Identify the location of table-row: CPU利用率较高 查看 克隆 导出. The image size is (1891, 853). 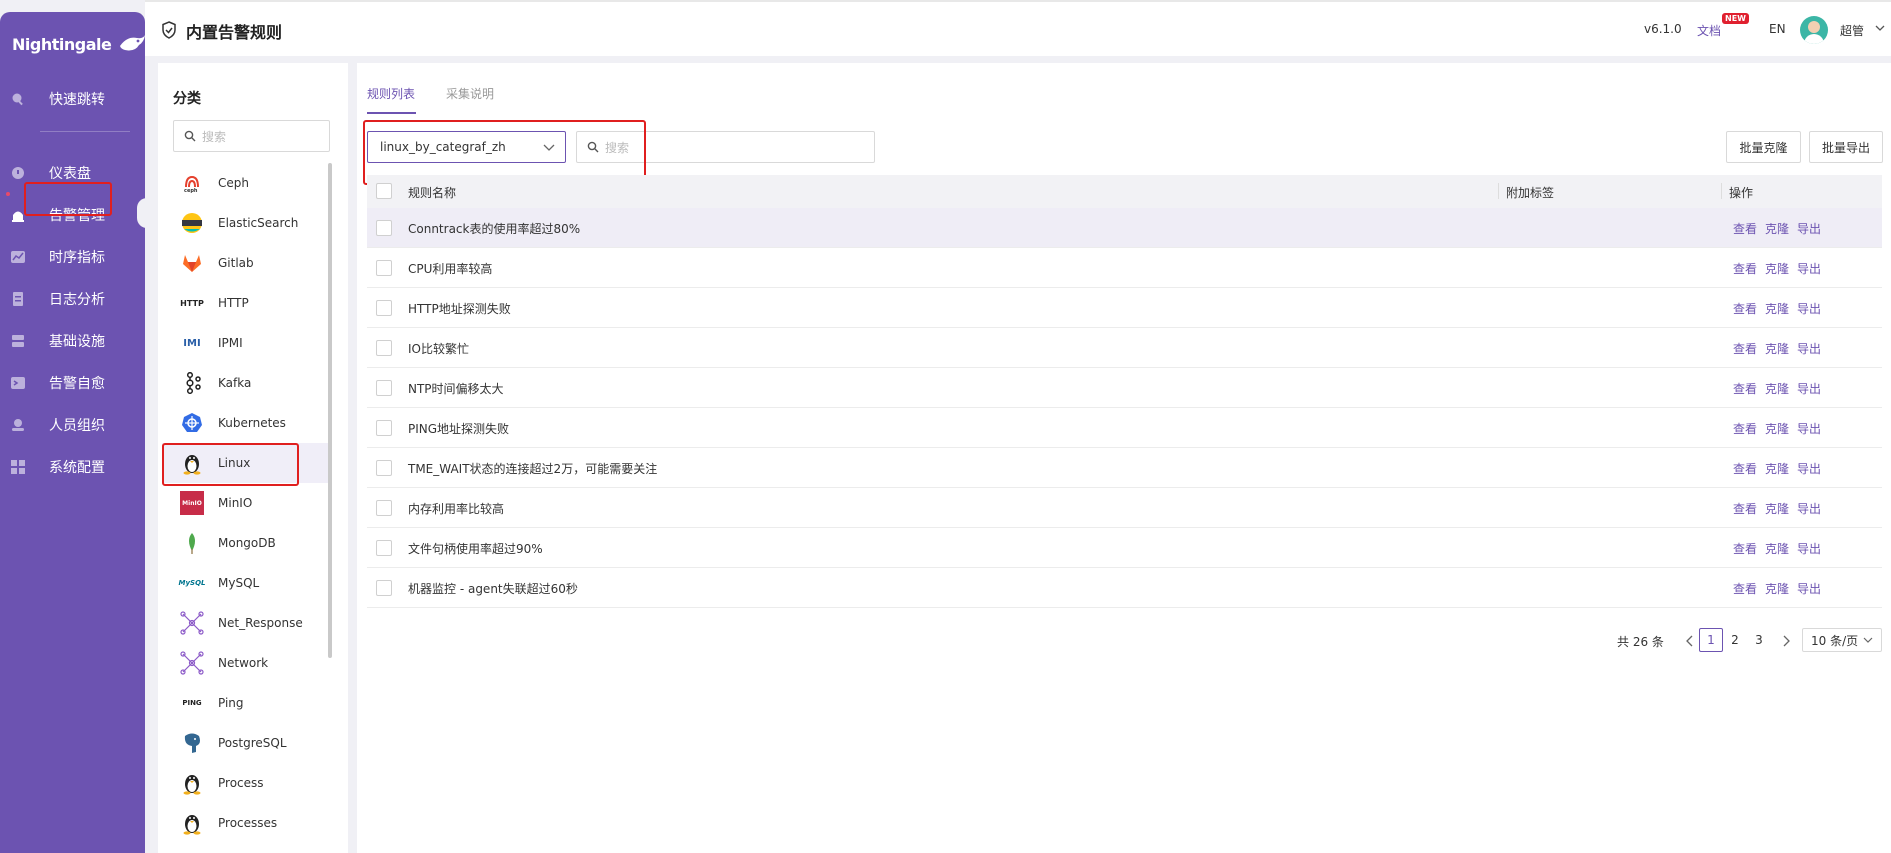
(1124, 268).